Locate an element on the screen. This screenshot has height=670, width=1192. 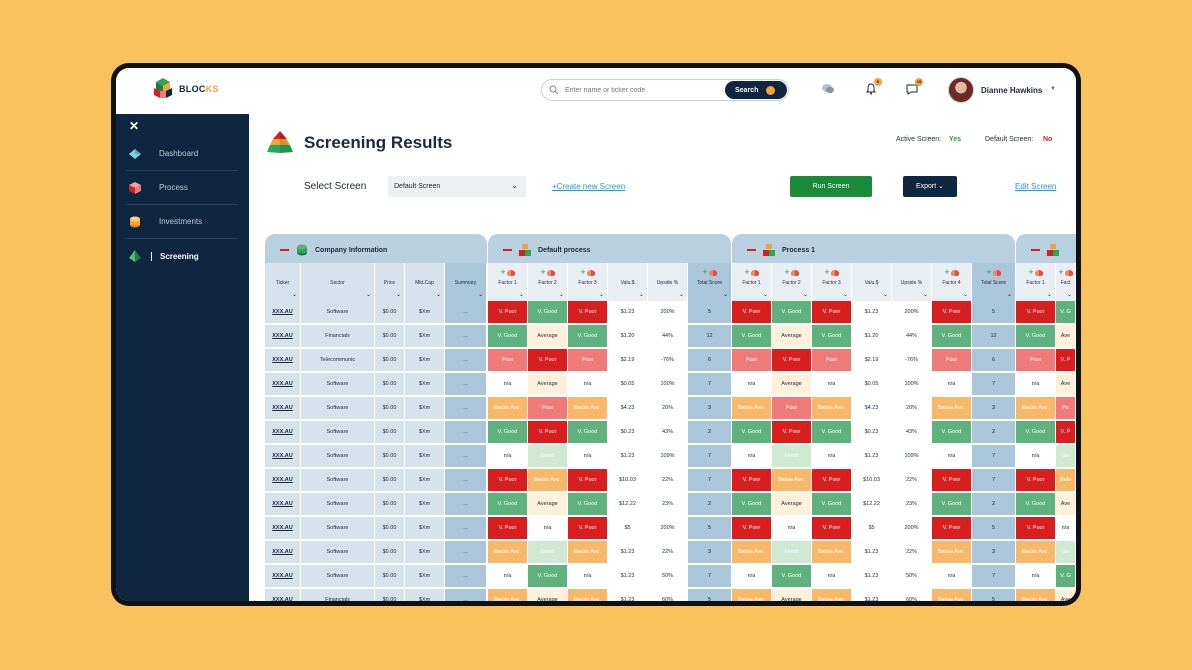
column-header: + Factor 4 is located at coordinates (952, 277).